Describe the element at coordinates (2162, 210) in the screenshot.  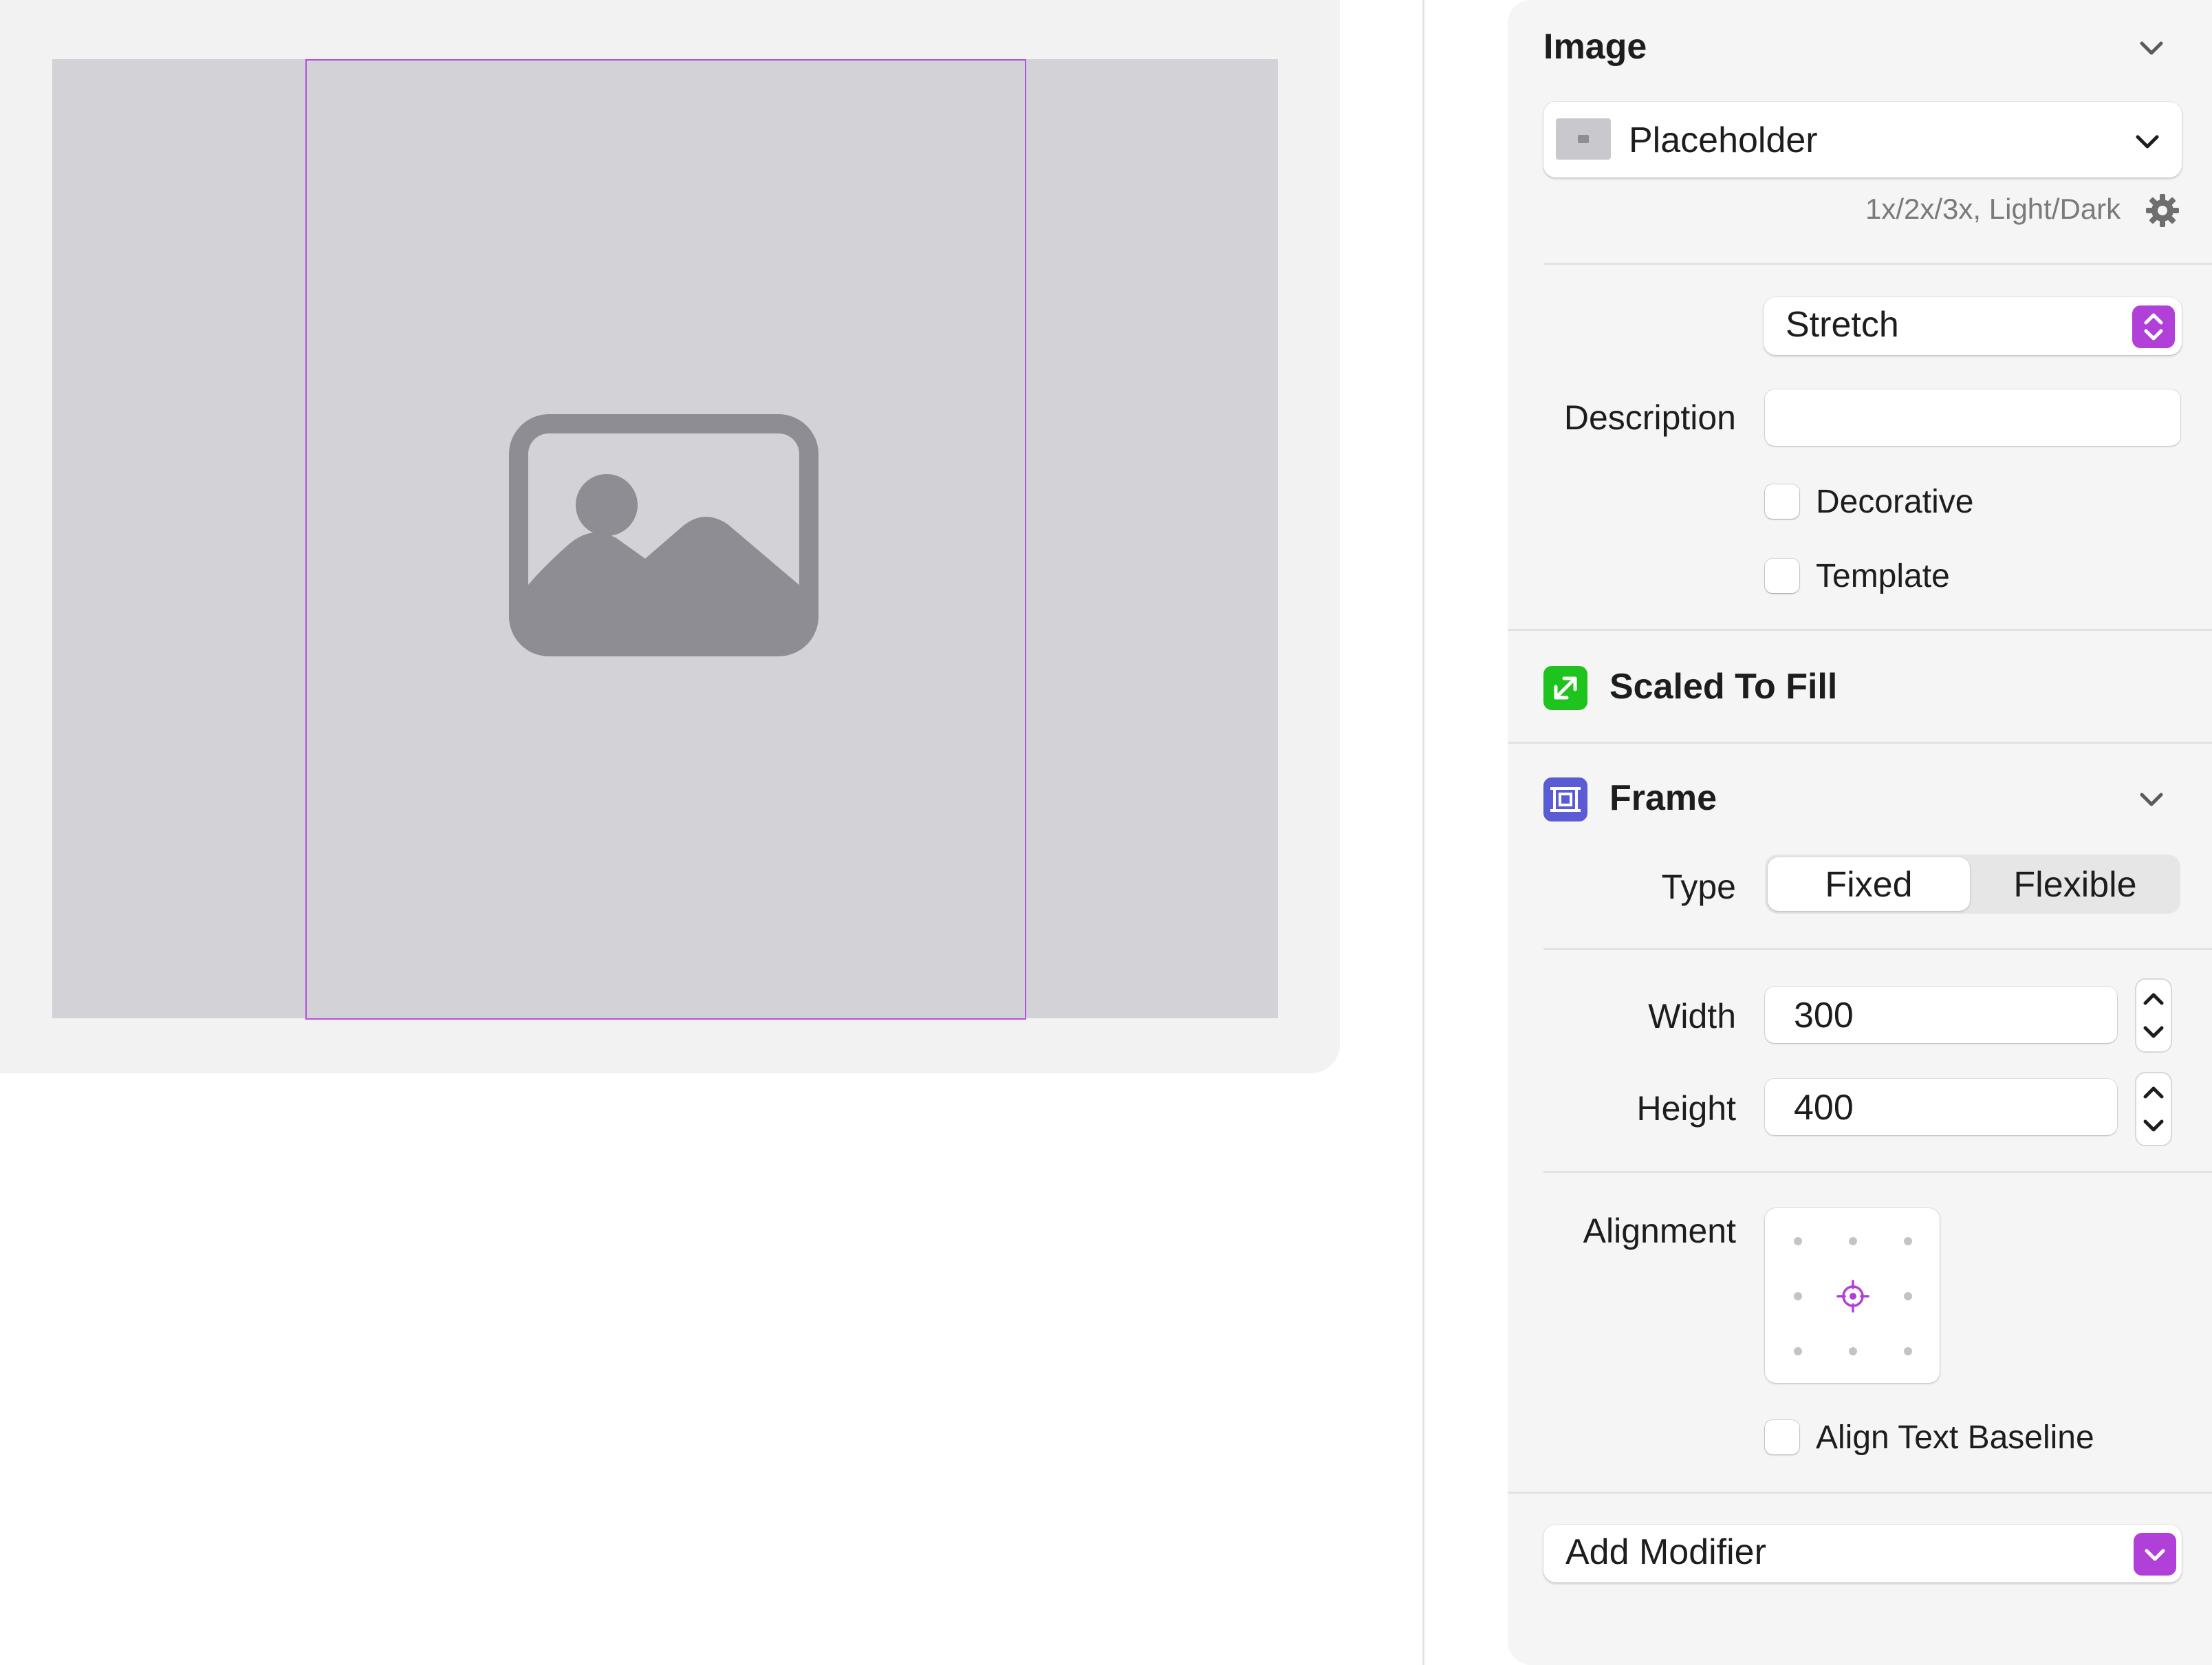
I see `gear-icon` at that location.